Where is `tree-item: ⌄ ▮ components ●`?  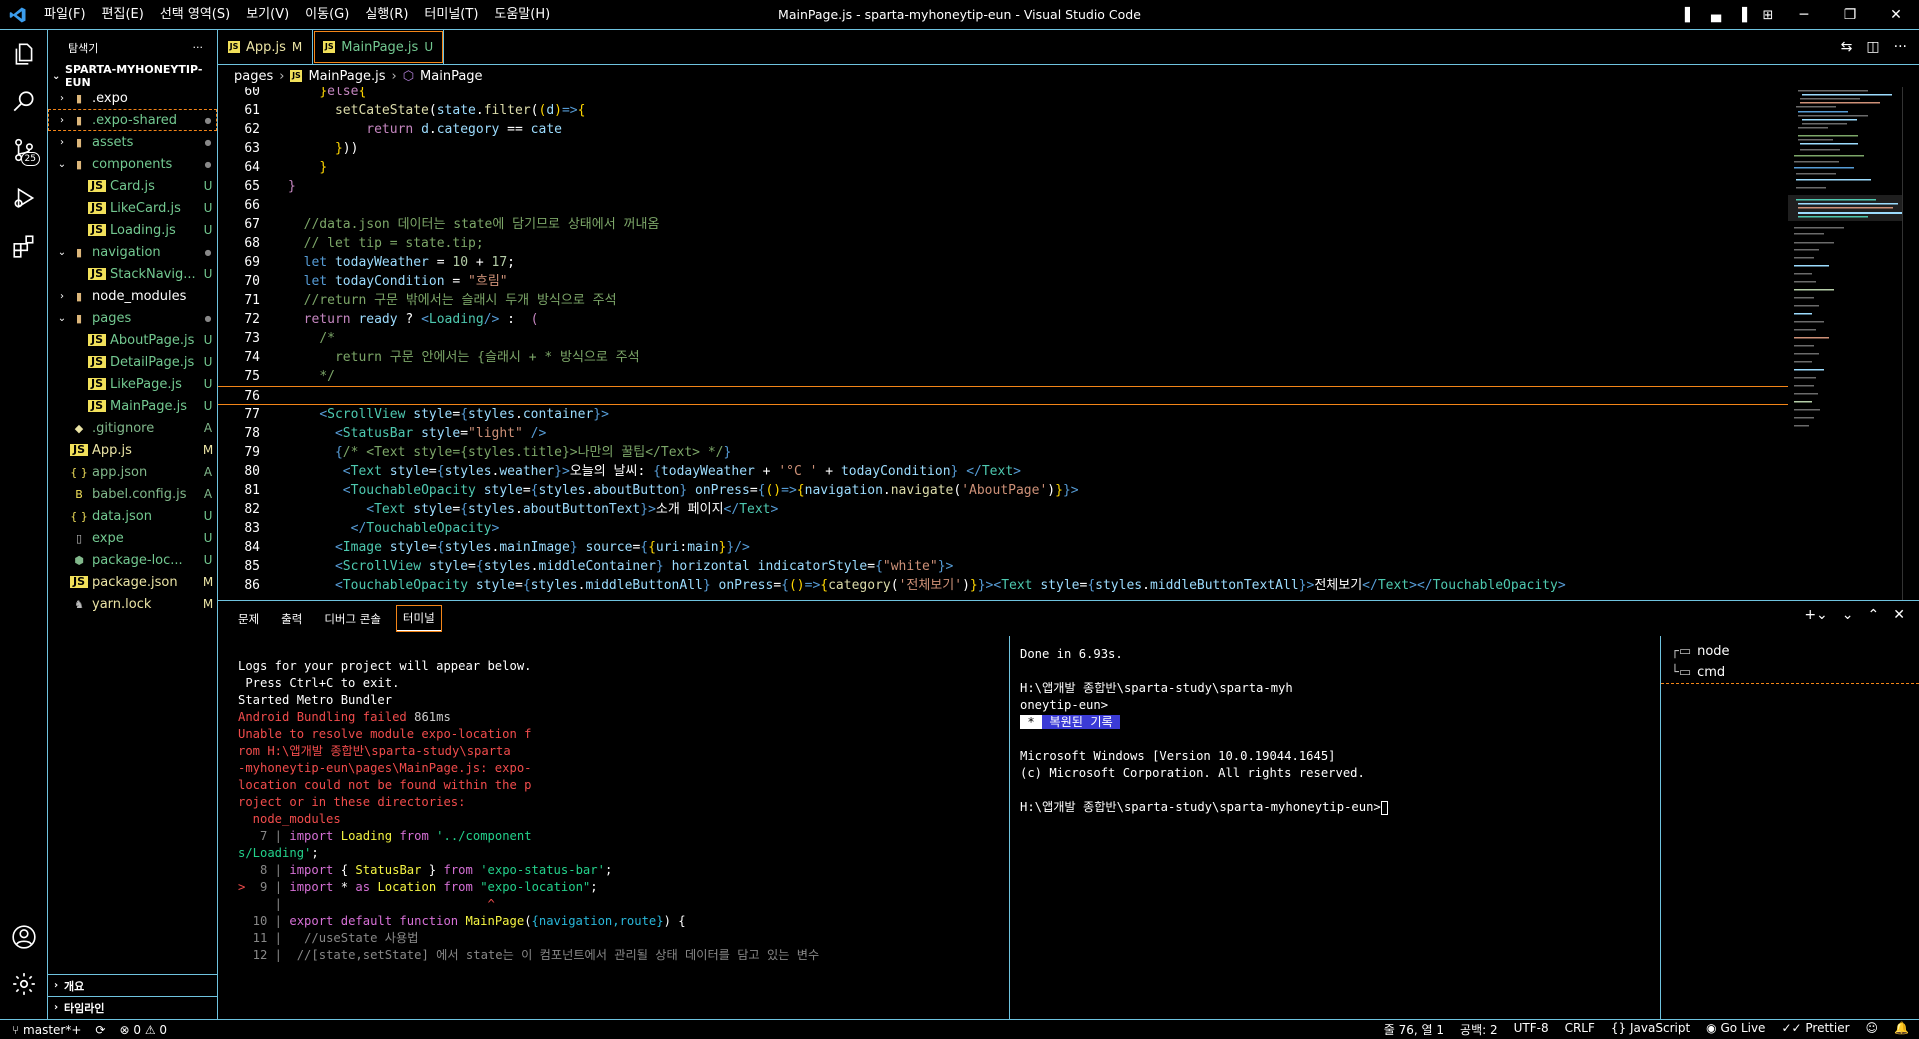 tree-item: ⌄ ▮ components ● is located at coordinates (132, 164).